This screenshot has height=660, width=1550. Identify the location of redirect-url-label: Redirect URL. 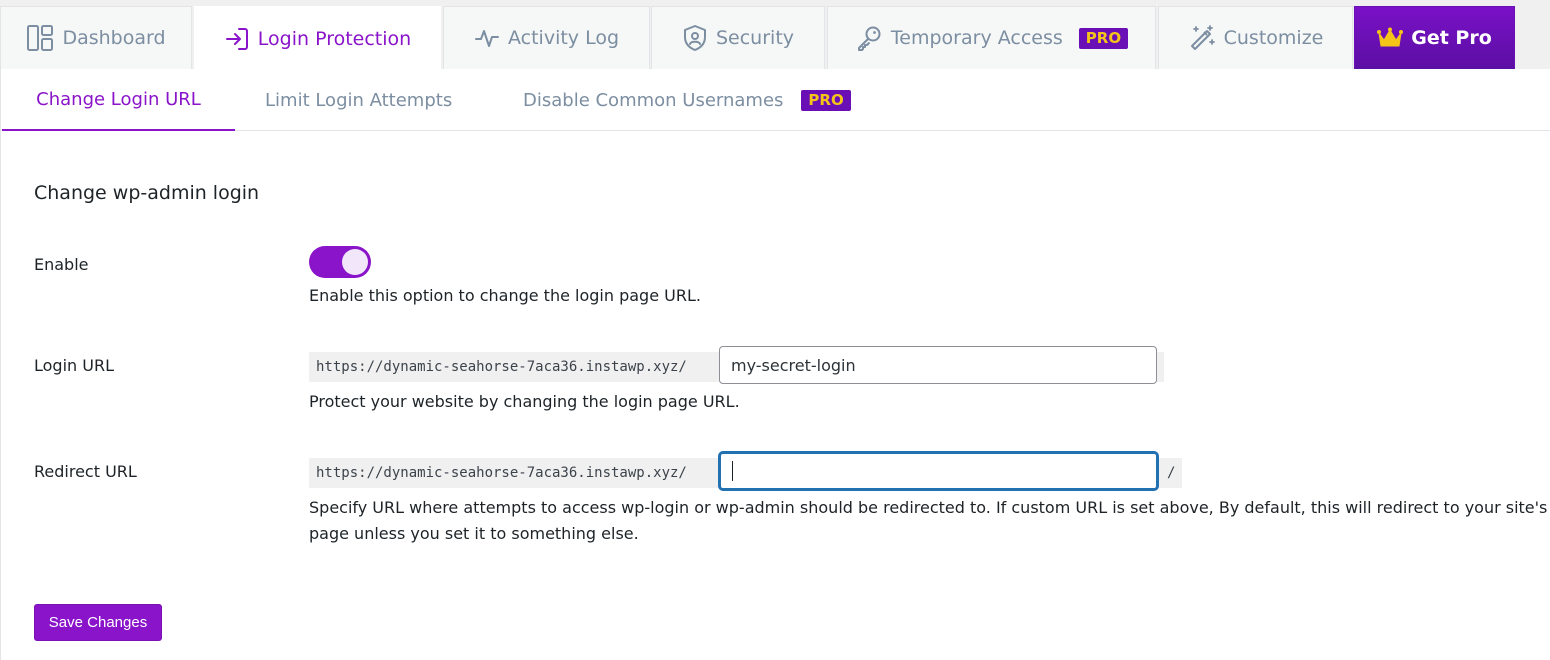
(85, 471).